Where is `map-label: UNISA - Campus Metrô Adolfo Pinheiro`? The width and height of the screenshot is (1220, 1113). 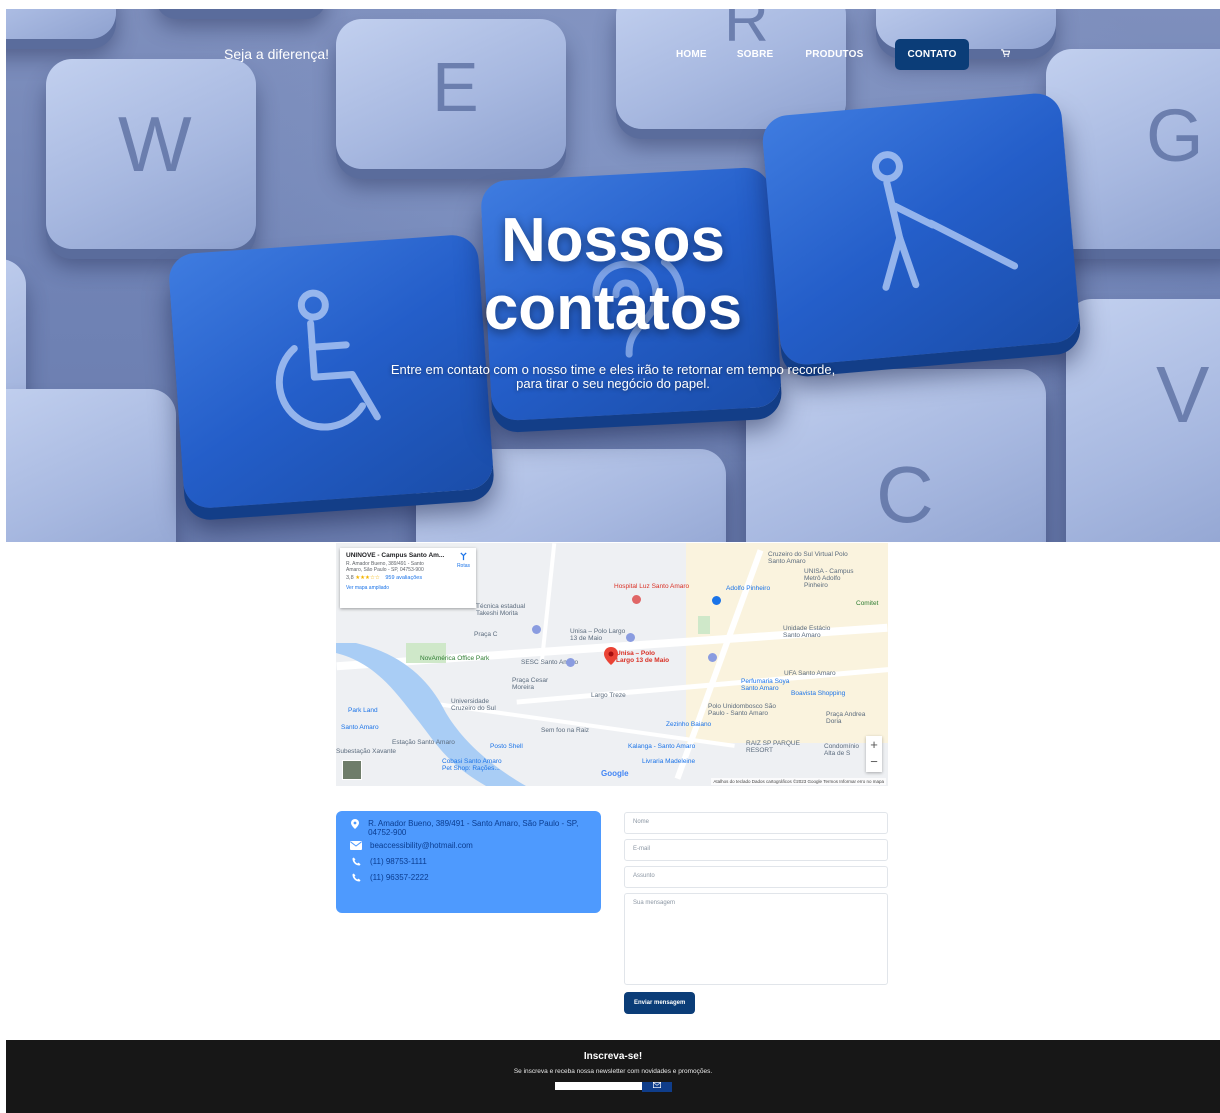 map-label: UNISA - Campus Metrô Adolfo Pinheiro is located at coordinates (829, 578).